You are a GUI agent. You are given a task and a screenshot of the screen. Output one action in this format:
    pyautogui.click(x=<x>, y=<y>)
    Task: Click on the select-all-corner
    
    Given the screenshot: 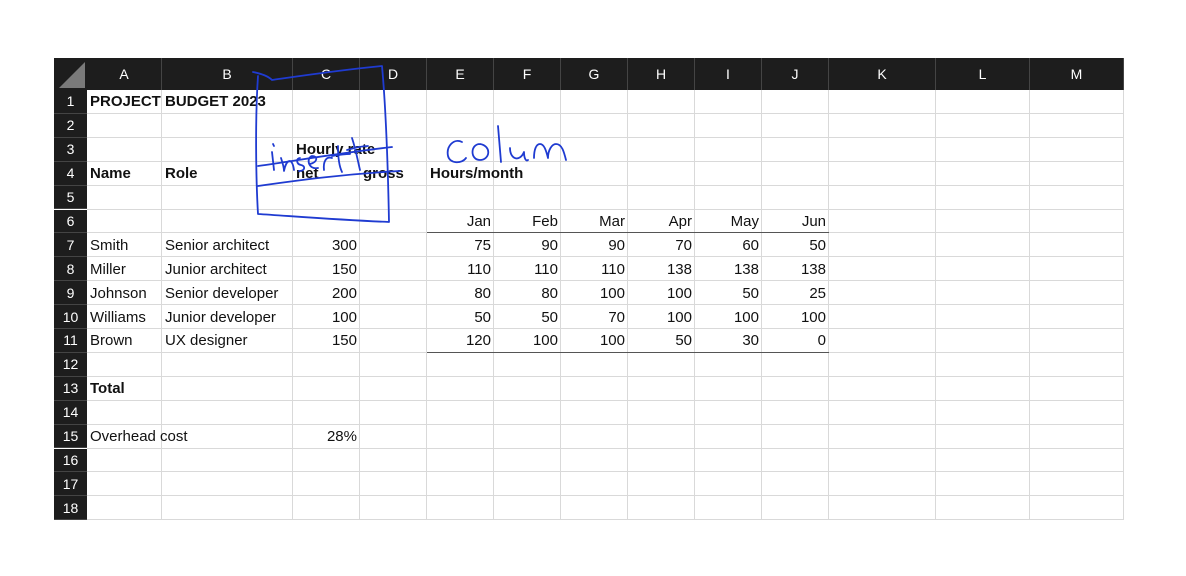 What is the action you would take?
    pyautogui.click(x=70, y=74)
    